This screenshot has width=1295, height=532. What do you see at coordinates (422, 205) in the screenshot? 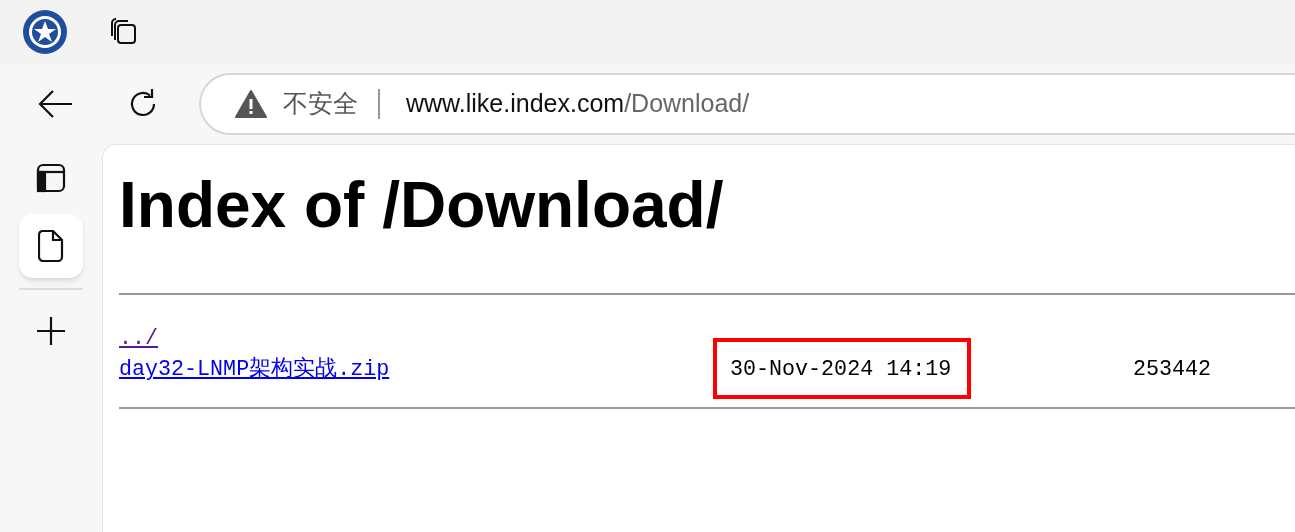
I see `page-heading: Index of /Download/` at bounding box center [422, 205].